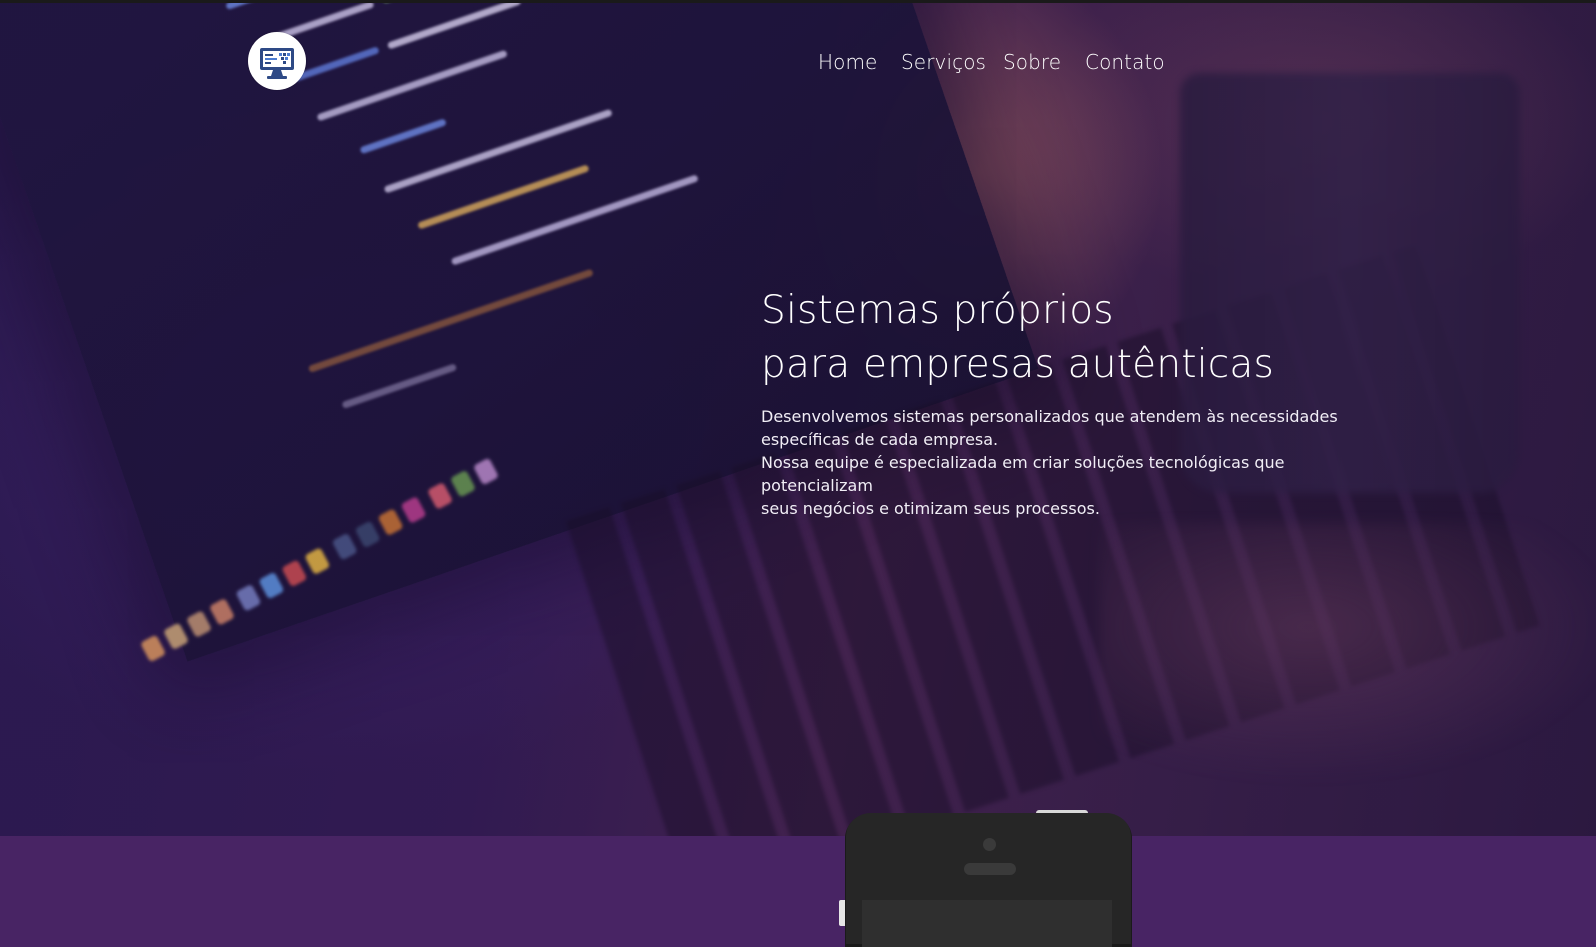 The height and width of the screenshot is (947, 1596). What do you see at coordinates (847, 62) in the screenshot?
I see `nav-item-home: Home` at bounding box center [847, 62].